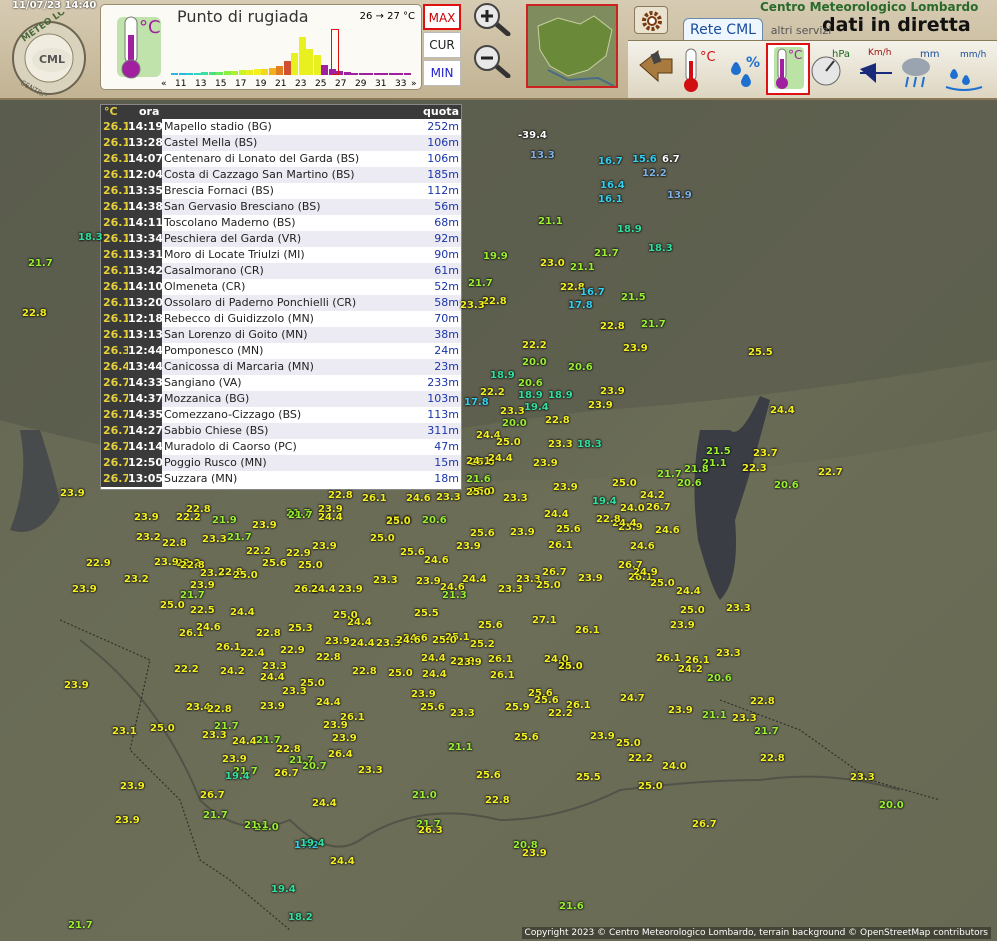 This screenshot has height=941, width=997. What do you see at coordinates (441, 111) in the screenshot?
I see `header-altitude: quota` at bounding box center [441, 111].